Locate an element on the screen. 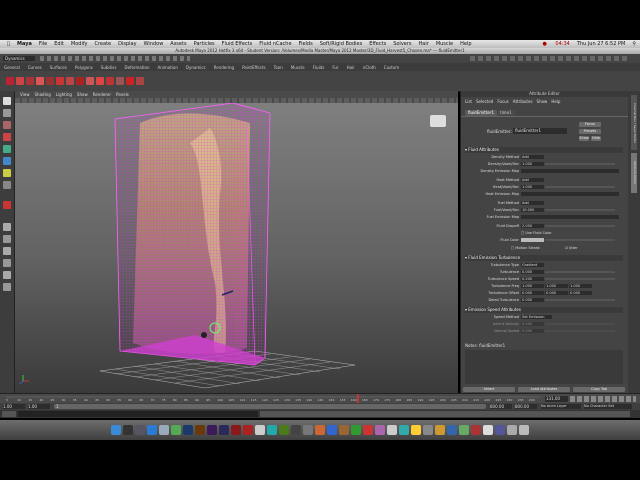 The height and width of the screenshot is (480, 640). safari-icon is located at coordinates (152, 430).